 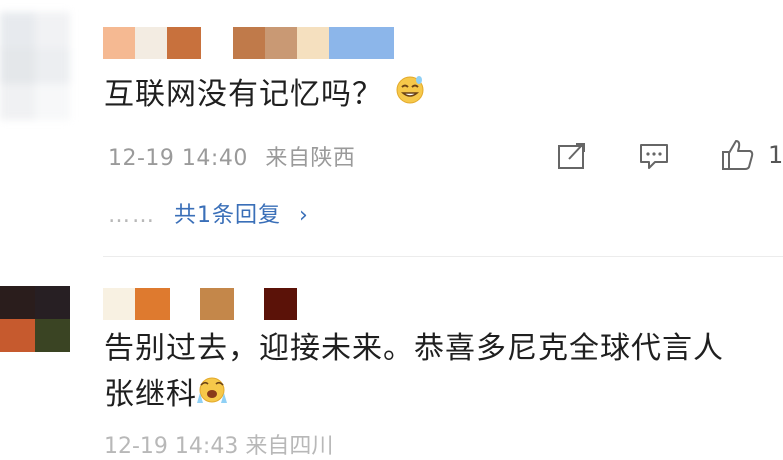 I want to click on like-count: 1, so click(x=775, y=155).